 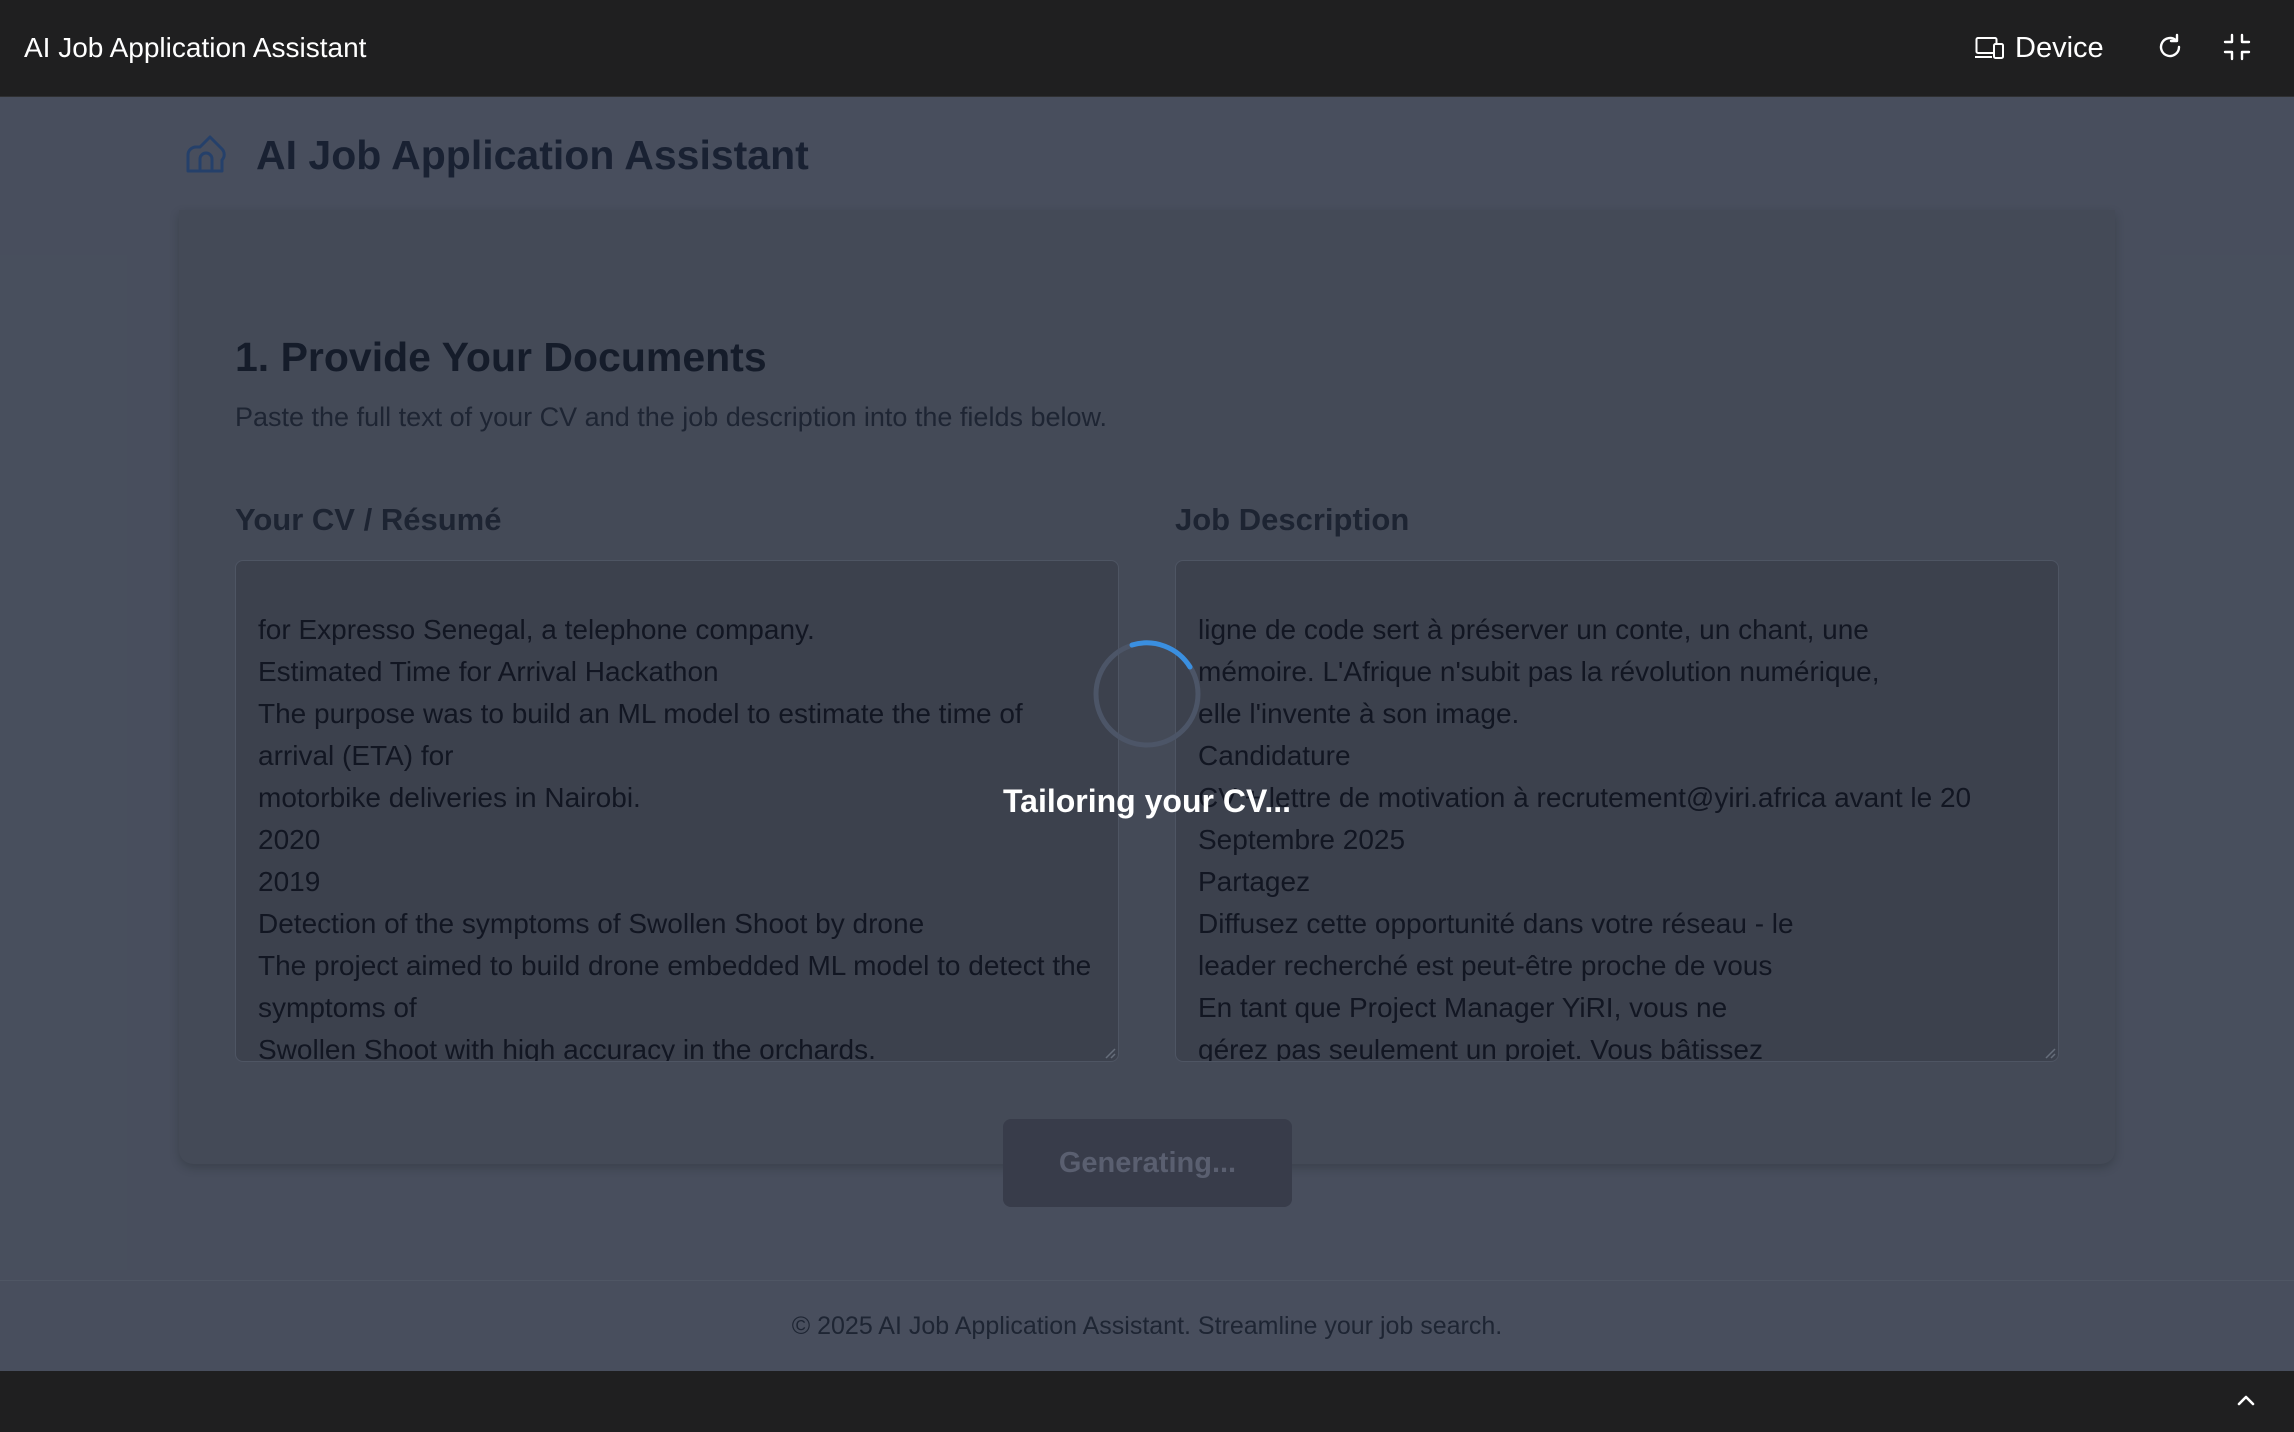 What do you see at coordinates (1147, 48) in the screenshot?
I see `browser-toolbar: AI Job Application Assistant Device` at bounding box center [1147, 48].